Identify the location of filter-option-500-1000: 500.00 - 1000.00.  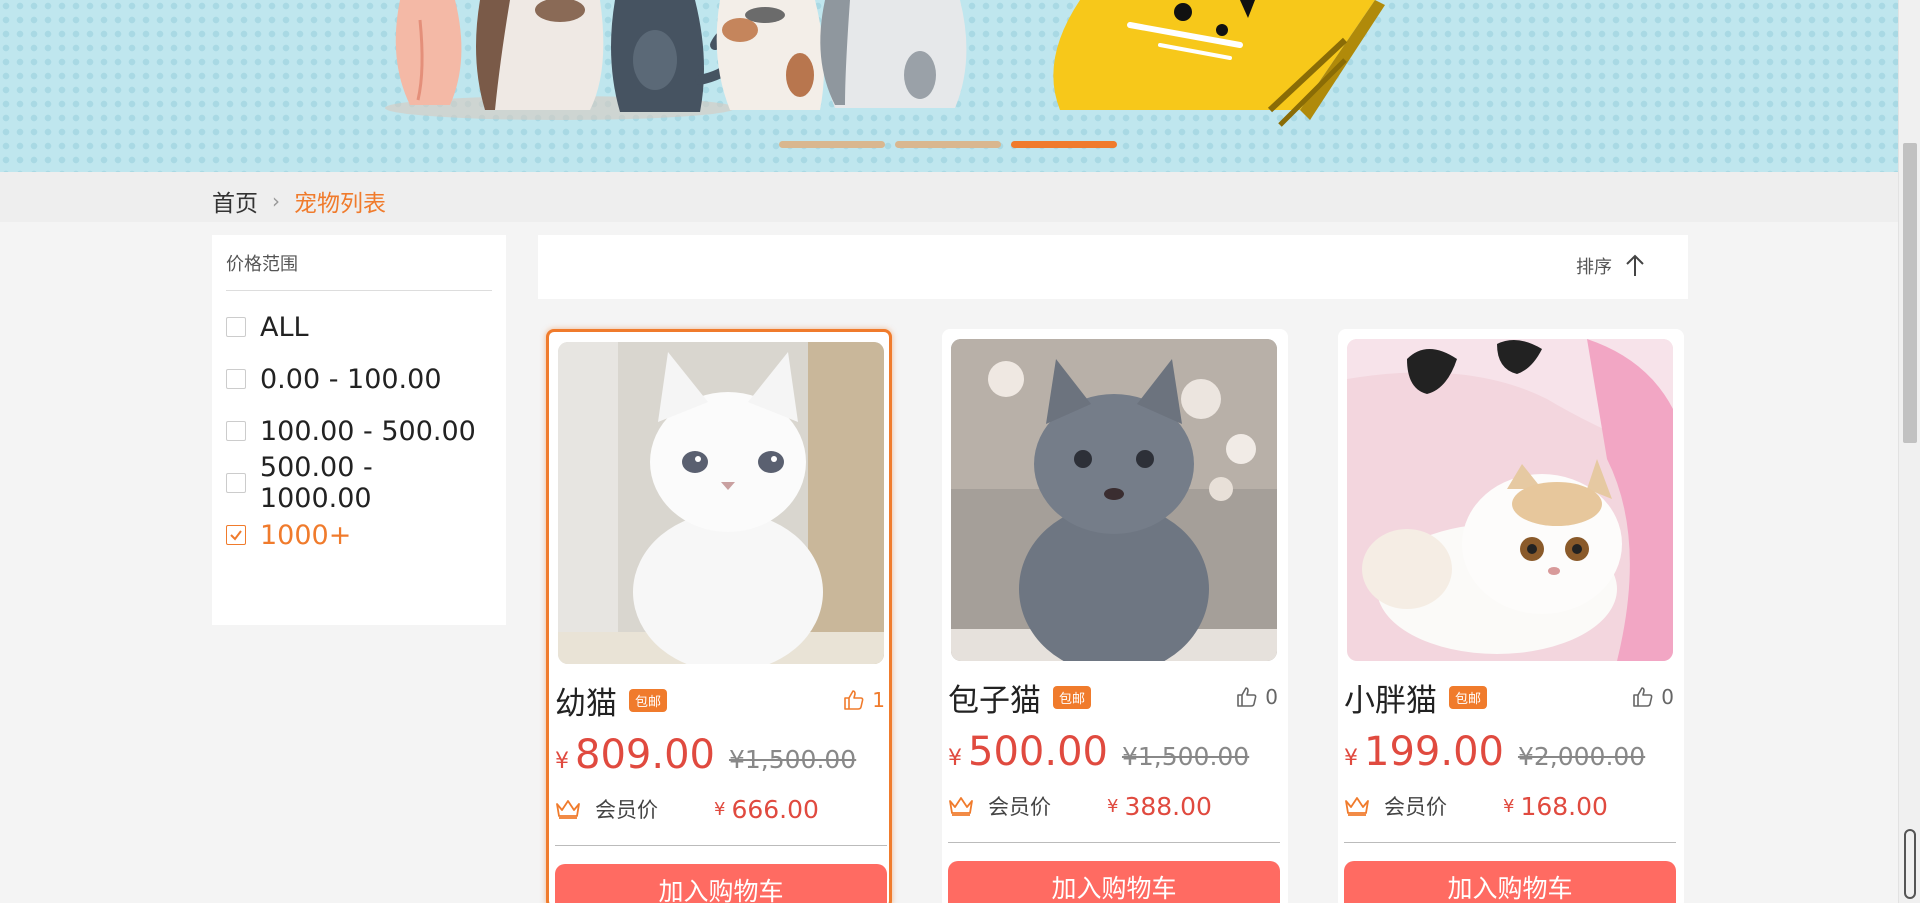
(359, 483).